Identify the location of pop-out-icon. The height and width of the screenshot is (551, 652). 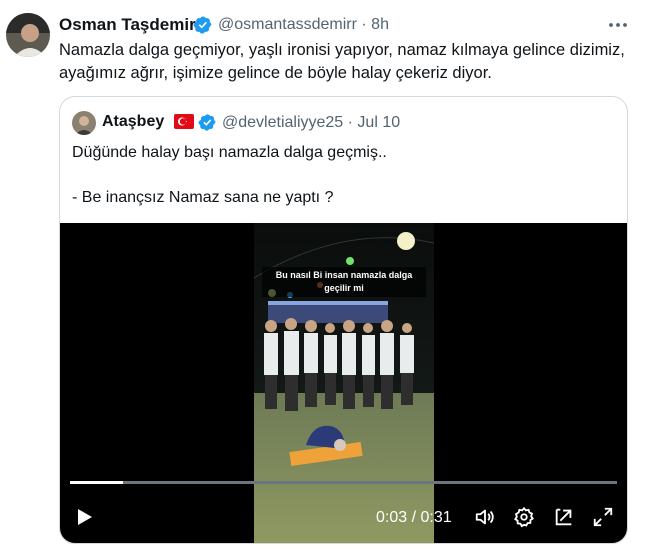
(564, 517).